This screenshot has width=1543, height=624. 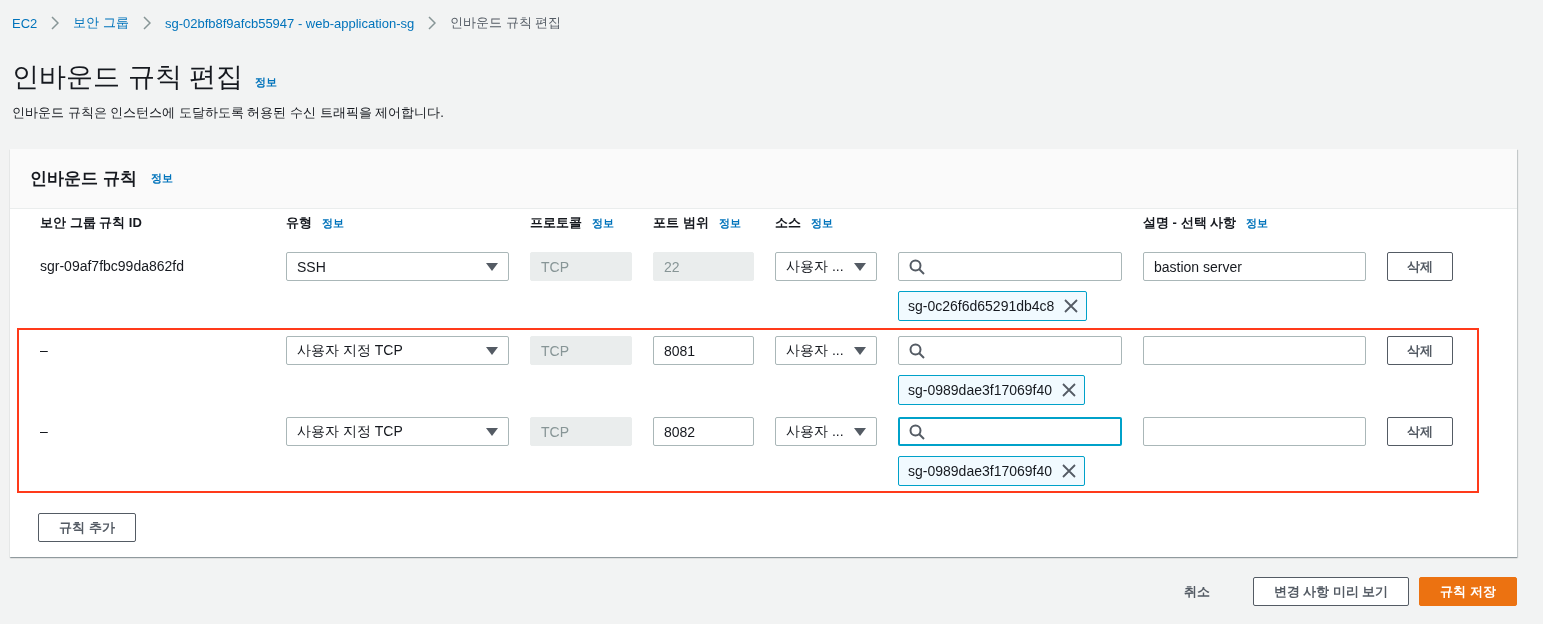 What do you see at coordinates (299, 223) in the screenshot?
I see `column-header: 유형` at bounding box center [299, 223].